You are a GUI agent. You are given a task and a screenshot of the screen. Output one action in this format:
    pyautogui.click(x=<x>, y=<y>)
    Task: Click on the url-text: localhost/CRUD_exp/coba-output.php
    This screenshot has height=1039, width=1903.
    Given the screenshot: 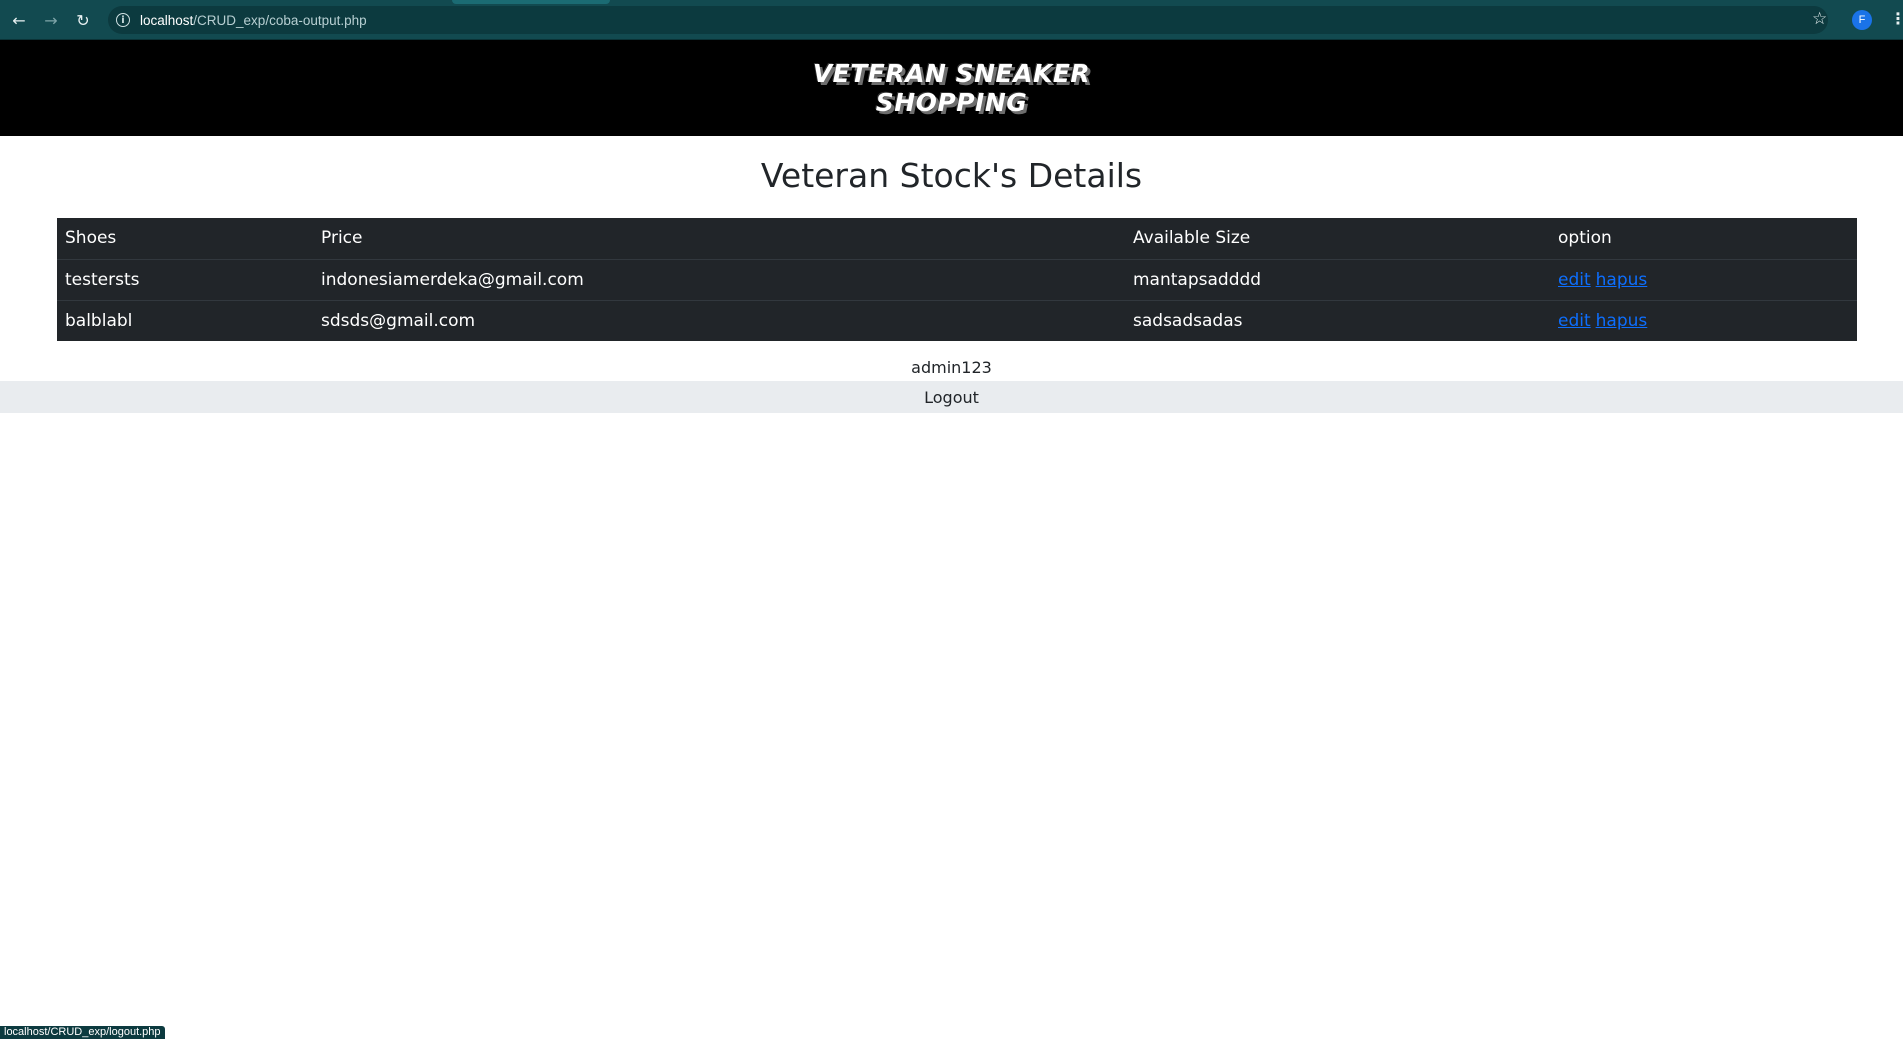 What is the action you would take?
    pyautogui.click(x=253, y=20)
    